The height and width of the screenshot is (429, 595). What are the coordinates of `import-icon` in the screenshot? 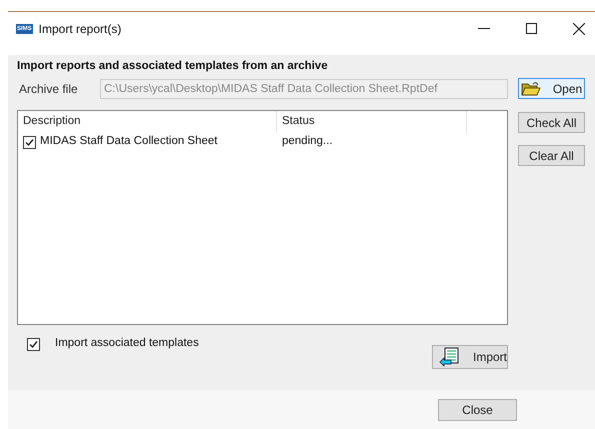 It's located at (450, 357).